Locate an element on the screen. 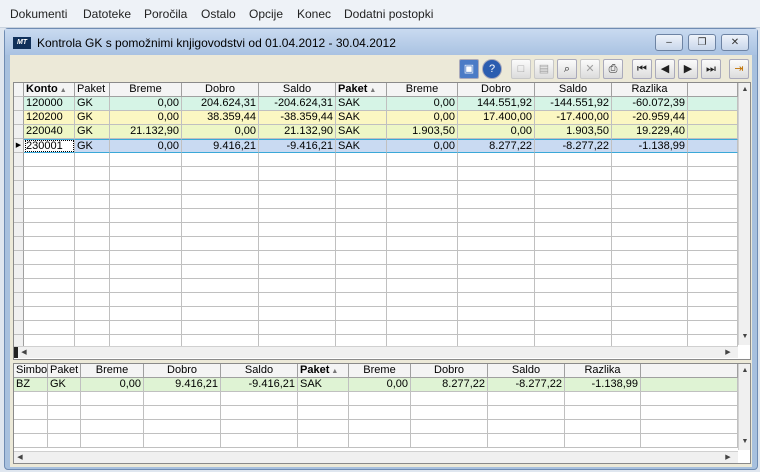 Image resolution: width=760 pixels, height=472 pixels. exit-icon: ⇥ is located at coordinates (739, 69).